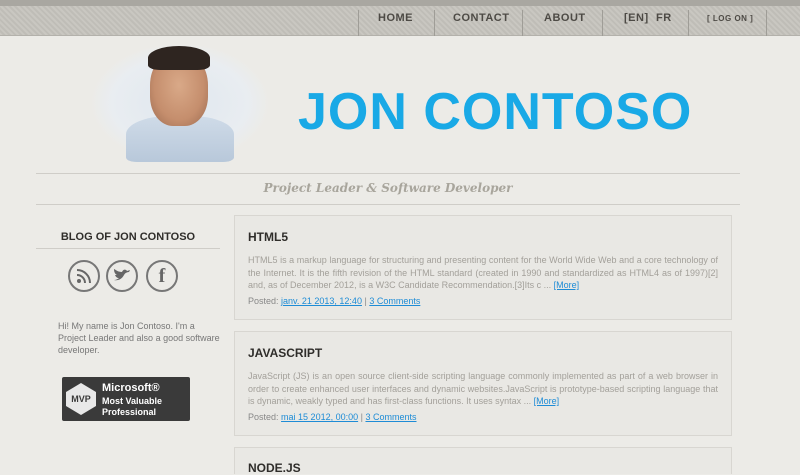 Image resolution: width=800 pixels, height=475 pixels. What do you see at coordinates (179, 58) in the screenshot?
I see `photo-hair` at bounding box center [179, 58].